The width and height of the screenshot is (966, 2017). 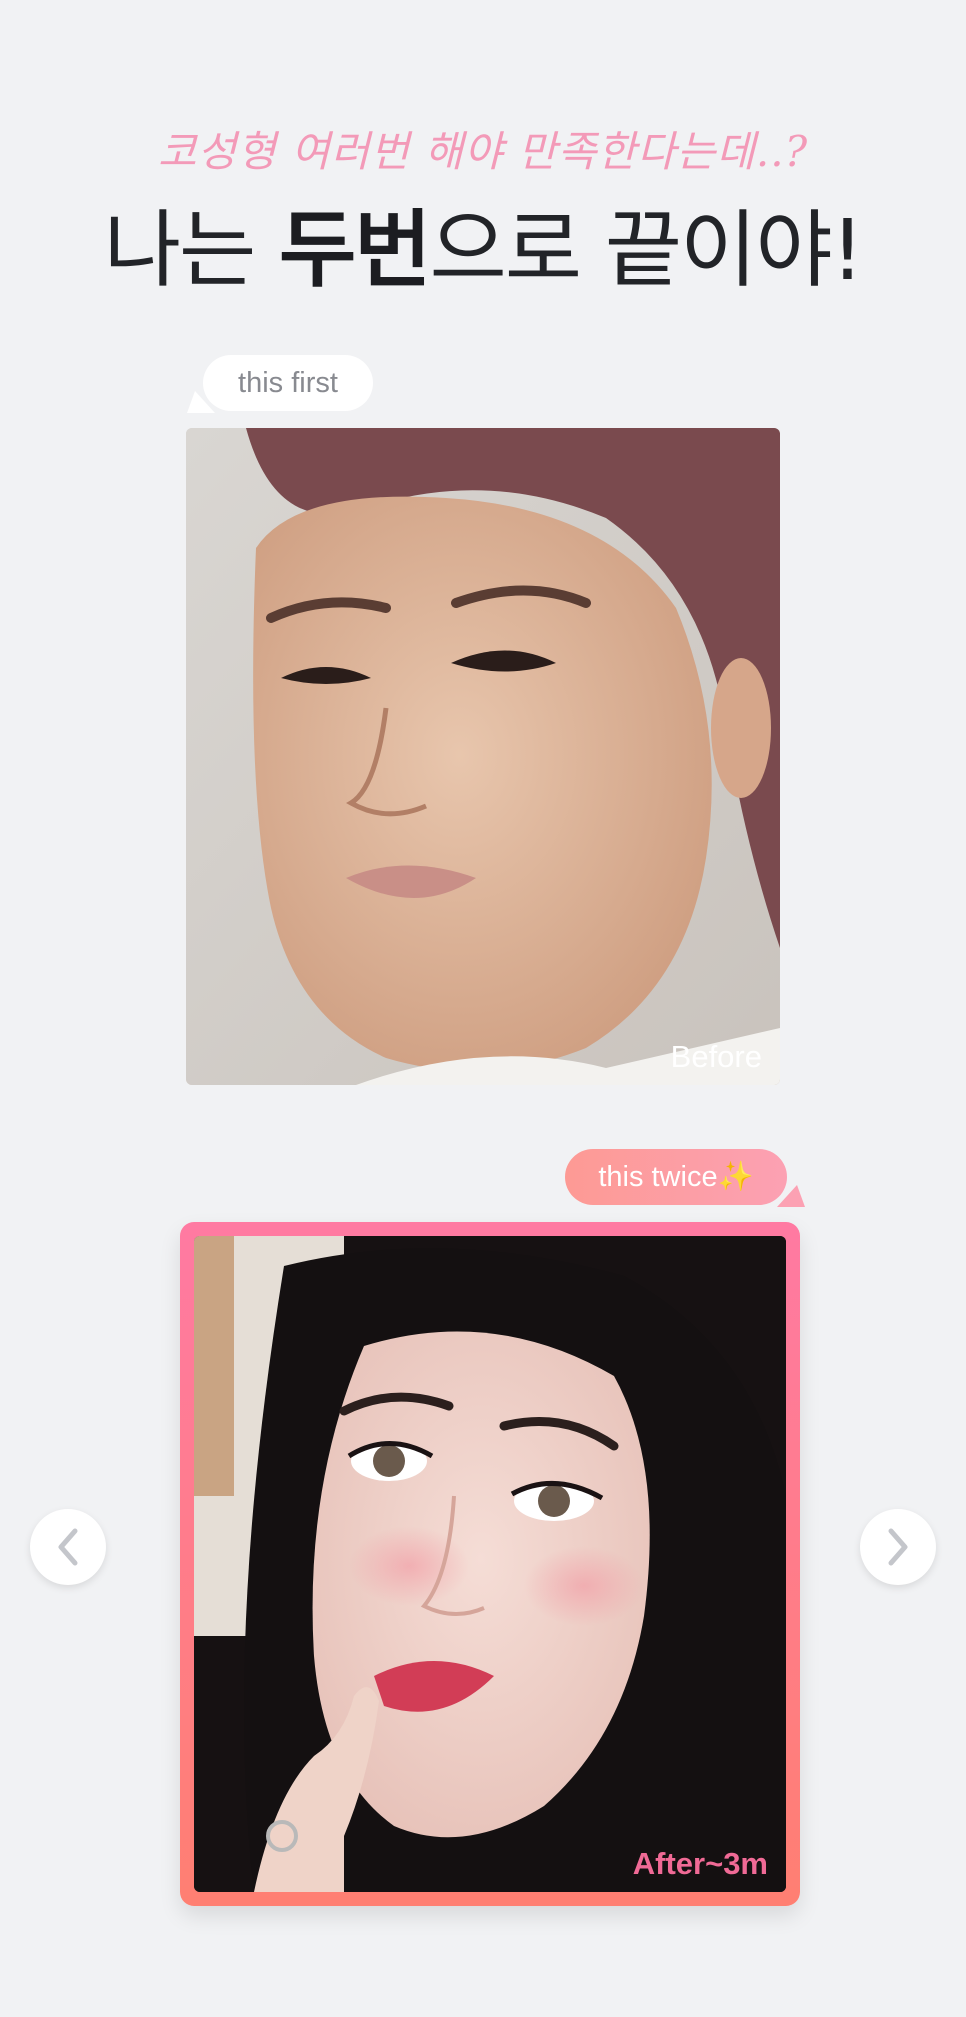 I want to click on carousel-prev-button, so click(x=68, y=1547).